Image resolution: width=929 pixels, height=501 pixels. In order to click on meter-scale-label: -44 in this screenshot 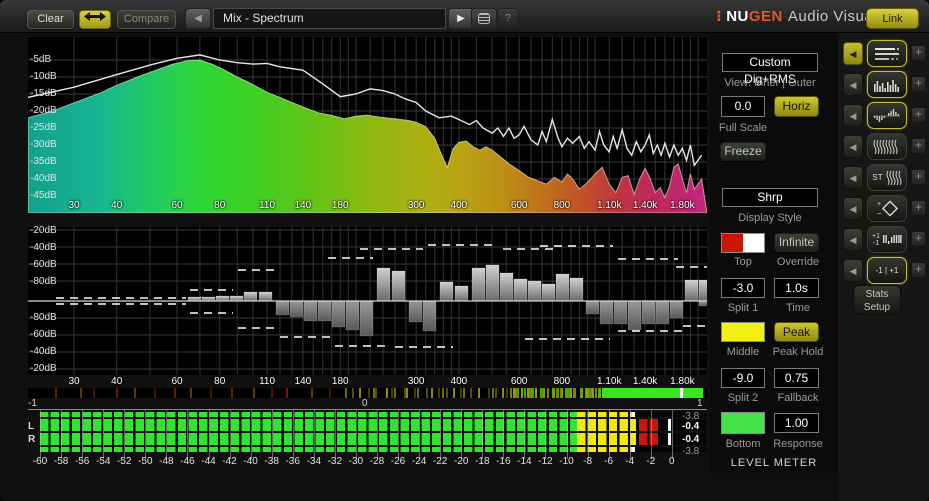, I will do `click(208, 461)`.